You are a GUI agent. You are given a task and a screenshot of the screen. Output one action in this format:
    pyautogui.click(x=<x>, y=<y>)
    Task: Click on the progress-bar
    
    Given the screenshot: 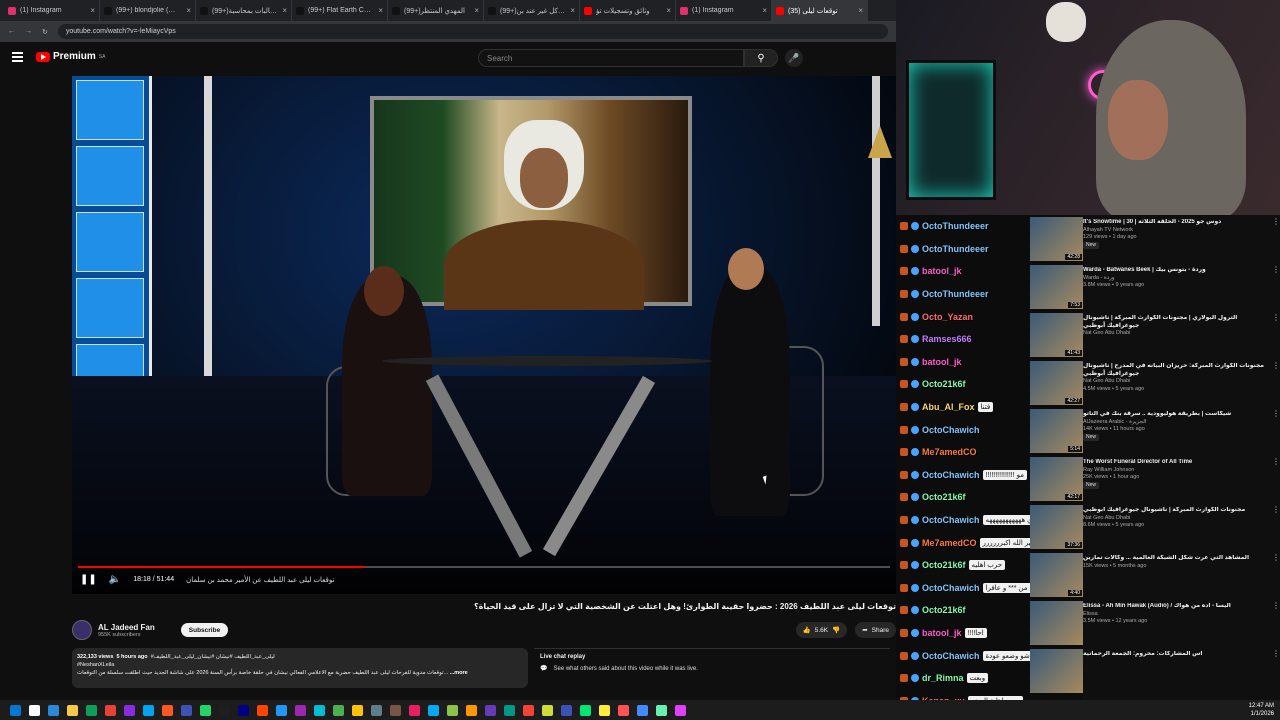 What is the action you would take?
    pyautogui.click(x=484, y=567)
    